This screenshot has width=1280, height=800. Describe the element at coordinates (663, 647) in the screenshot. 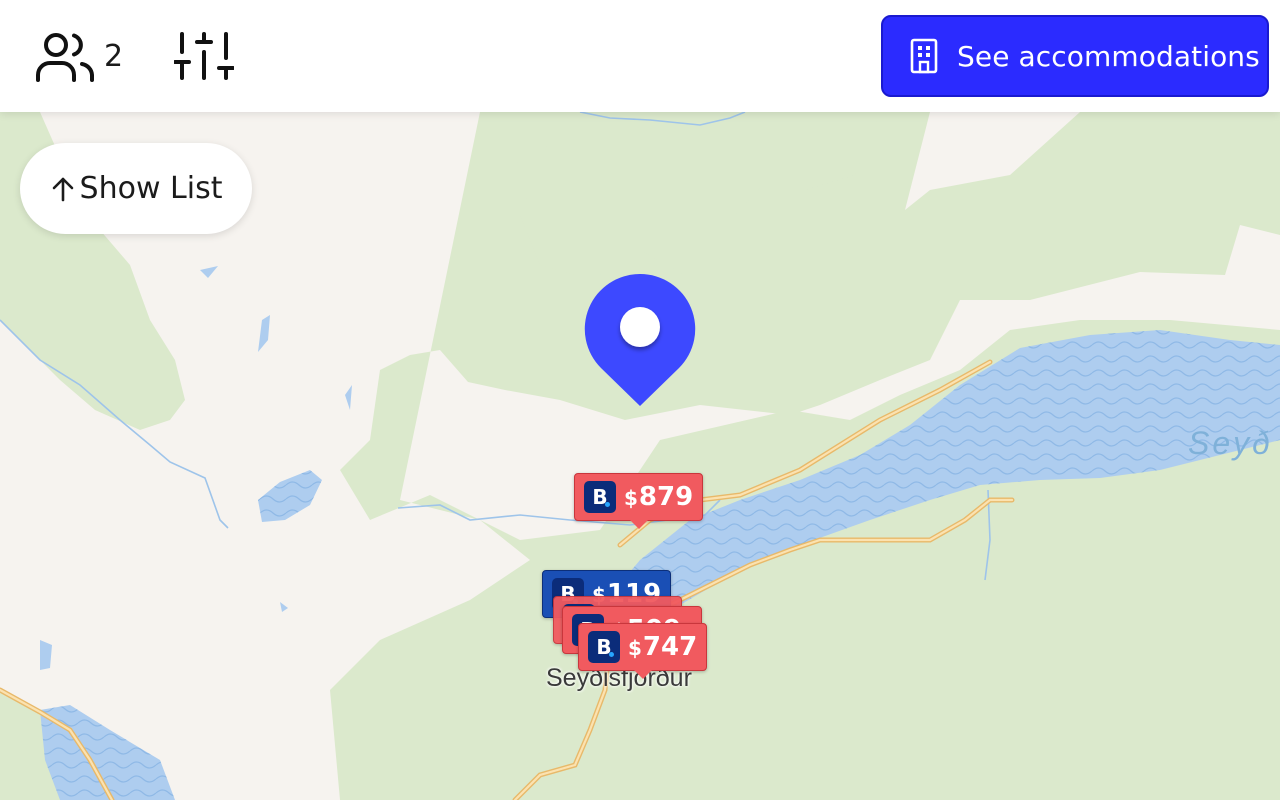

I see `price-label: $747` at that location.